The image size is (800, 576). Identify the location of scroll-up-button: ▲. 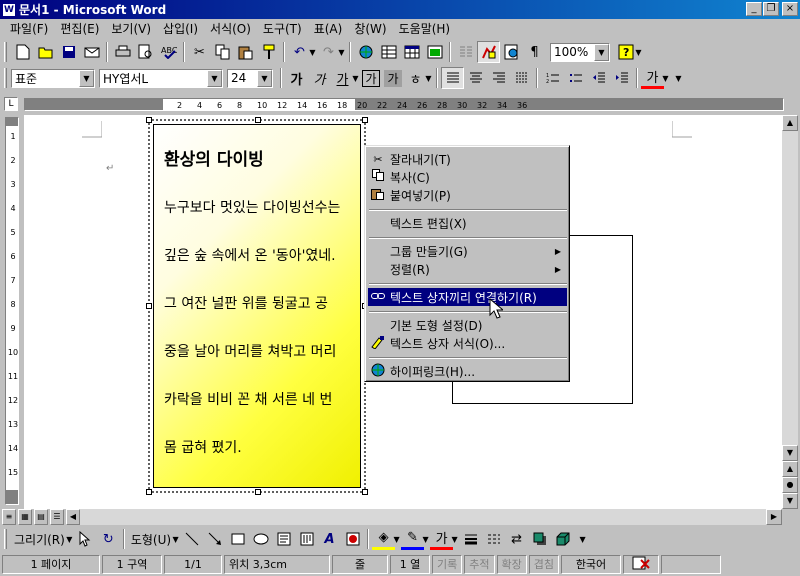
(790, 123).